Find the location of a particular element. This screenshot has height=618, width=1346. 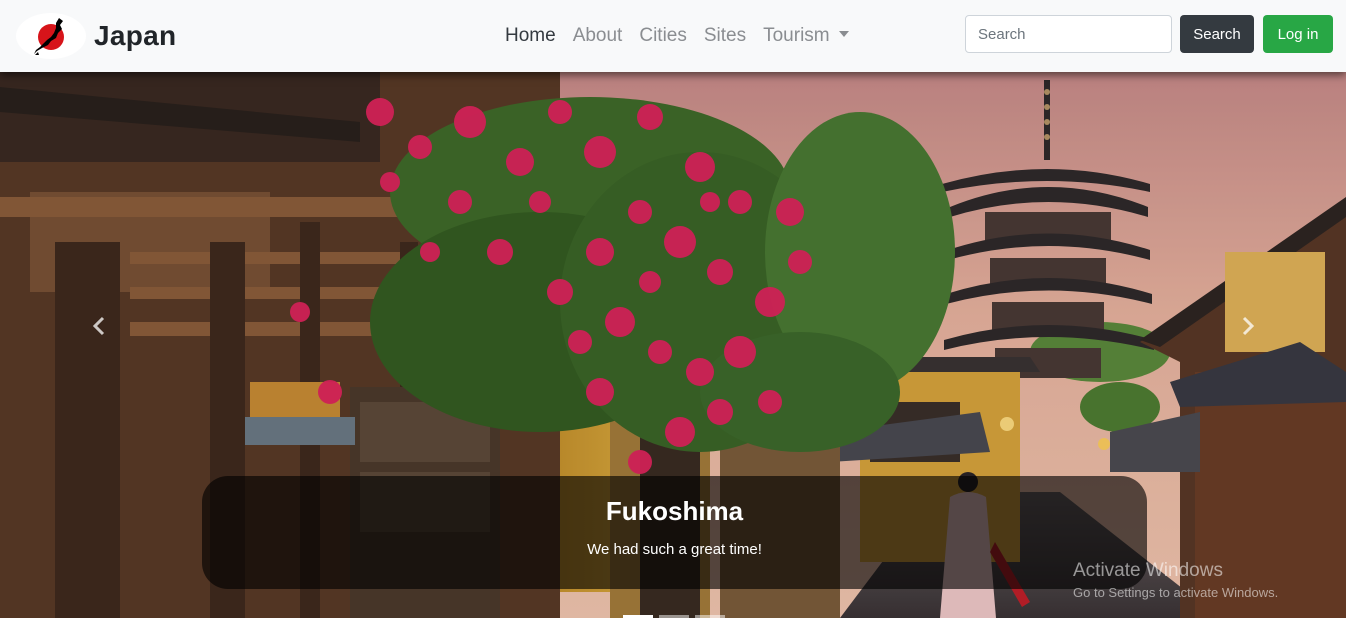

nav-cities: Cities is located at coordinates (663, 36).